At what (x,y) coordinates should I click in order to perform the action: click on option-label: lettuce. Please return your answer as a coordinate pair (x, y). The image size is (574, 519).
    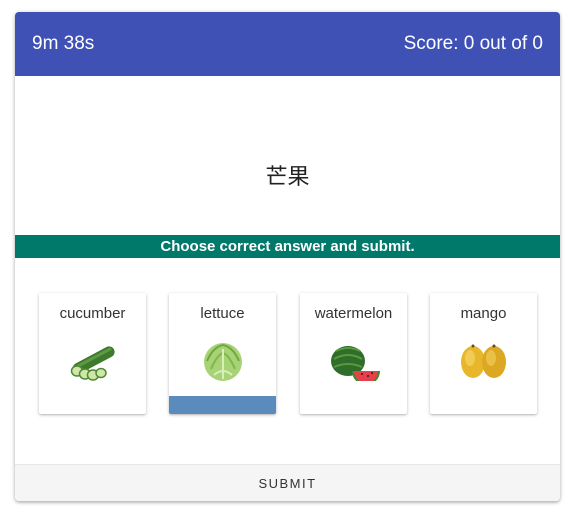
    Looking at the image, I should click on (222, 313).